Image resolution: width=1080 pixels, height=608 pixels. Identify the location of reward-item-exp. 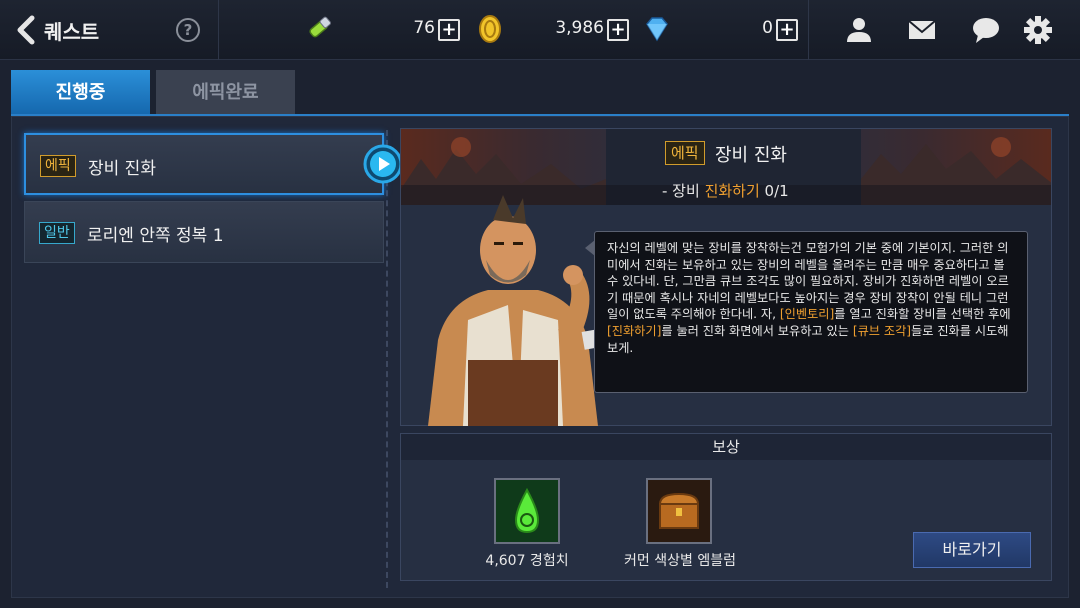
(527, 511).